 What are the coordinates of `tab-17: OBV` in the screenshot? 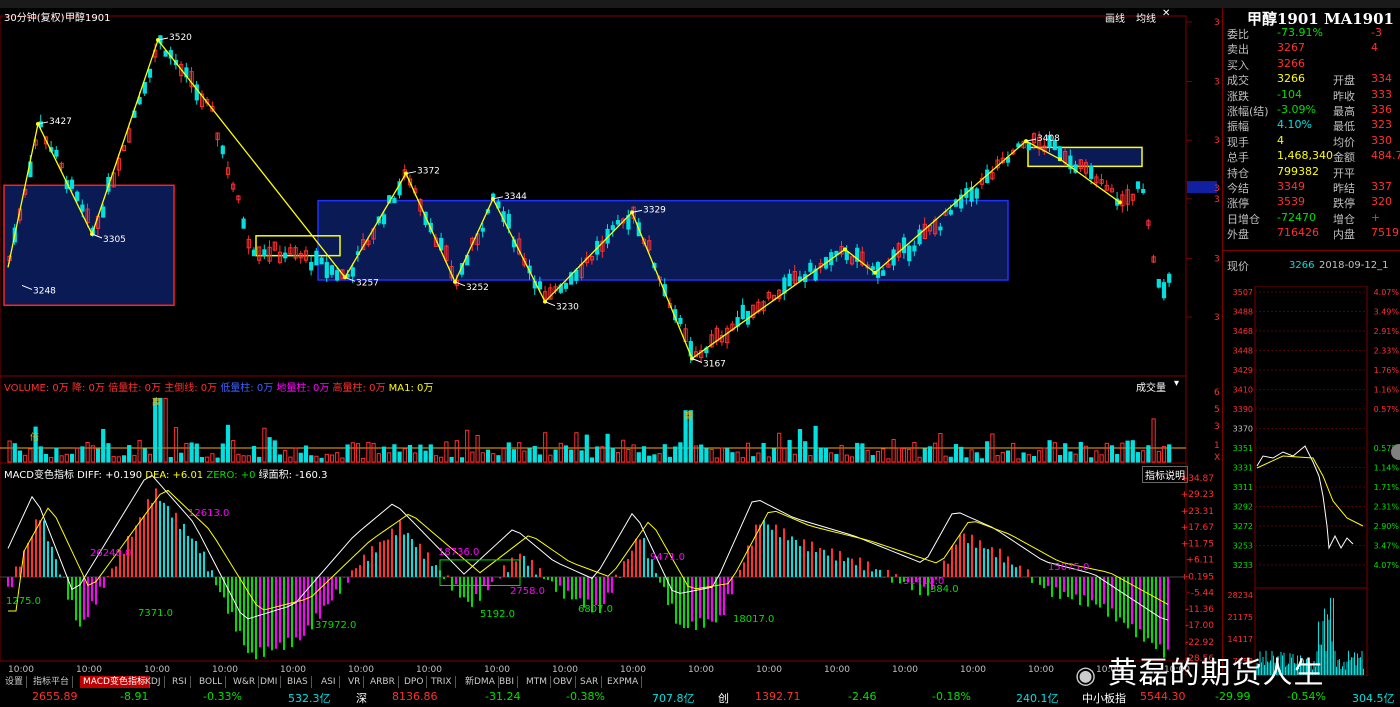 It's located at (563, 682).